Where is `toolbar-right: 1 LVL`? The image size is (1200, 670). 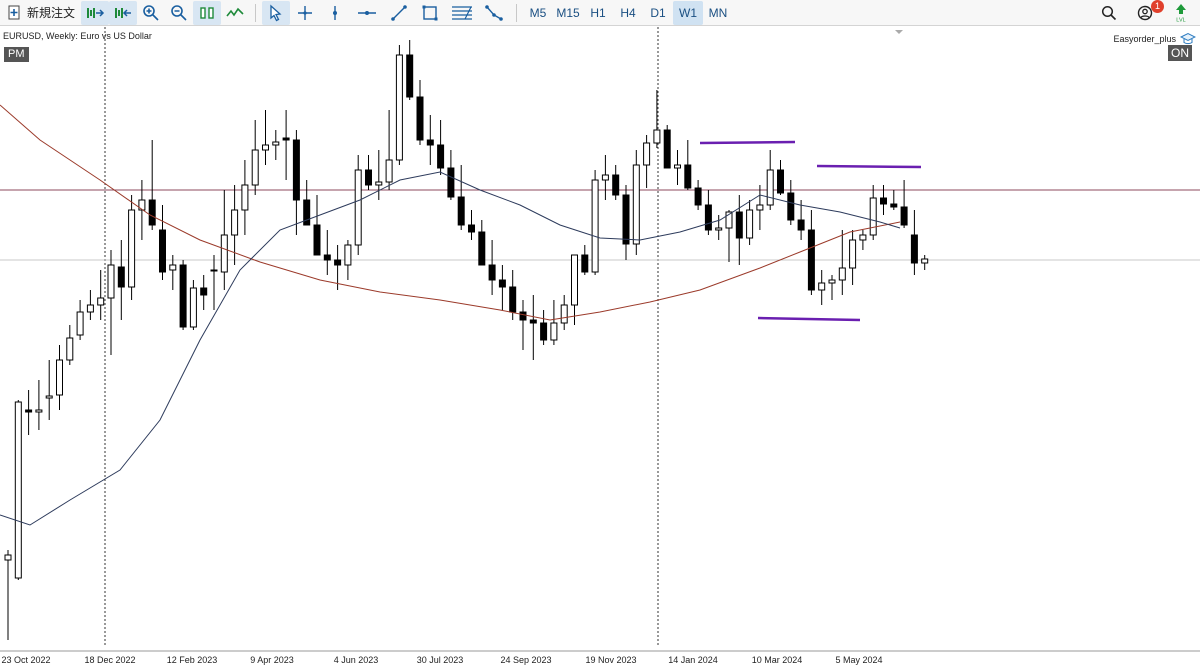
toolbar-right: 1 LVL is located at coordinates (1145, 13).